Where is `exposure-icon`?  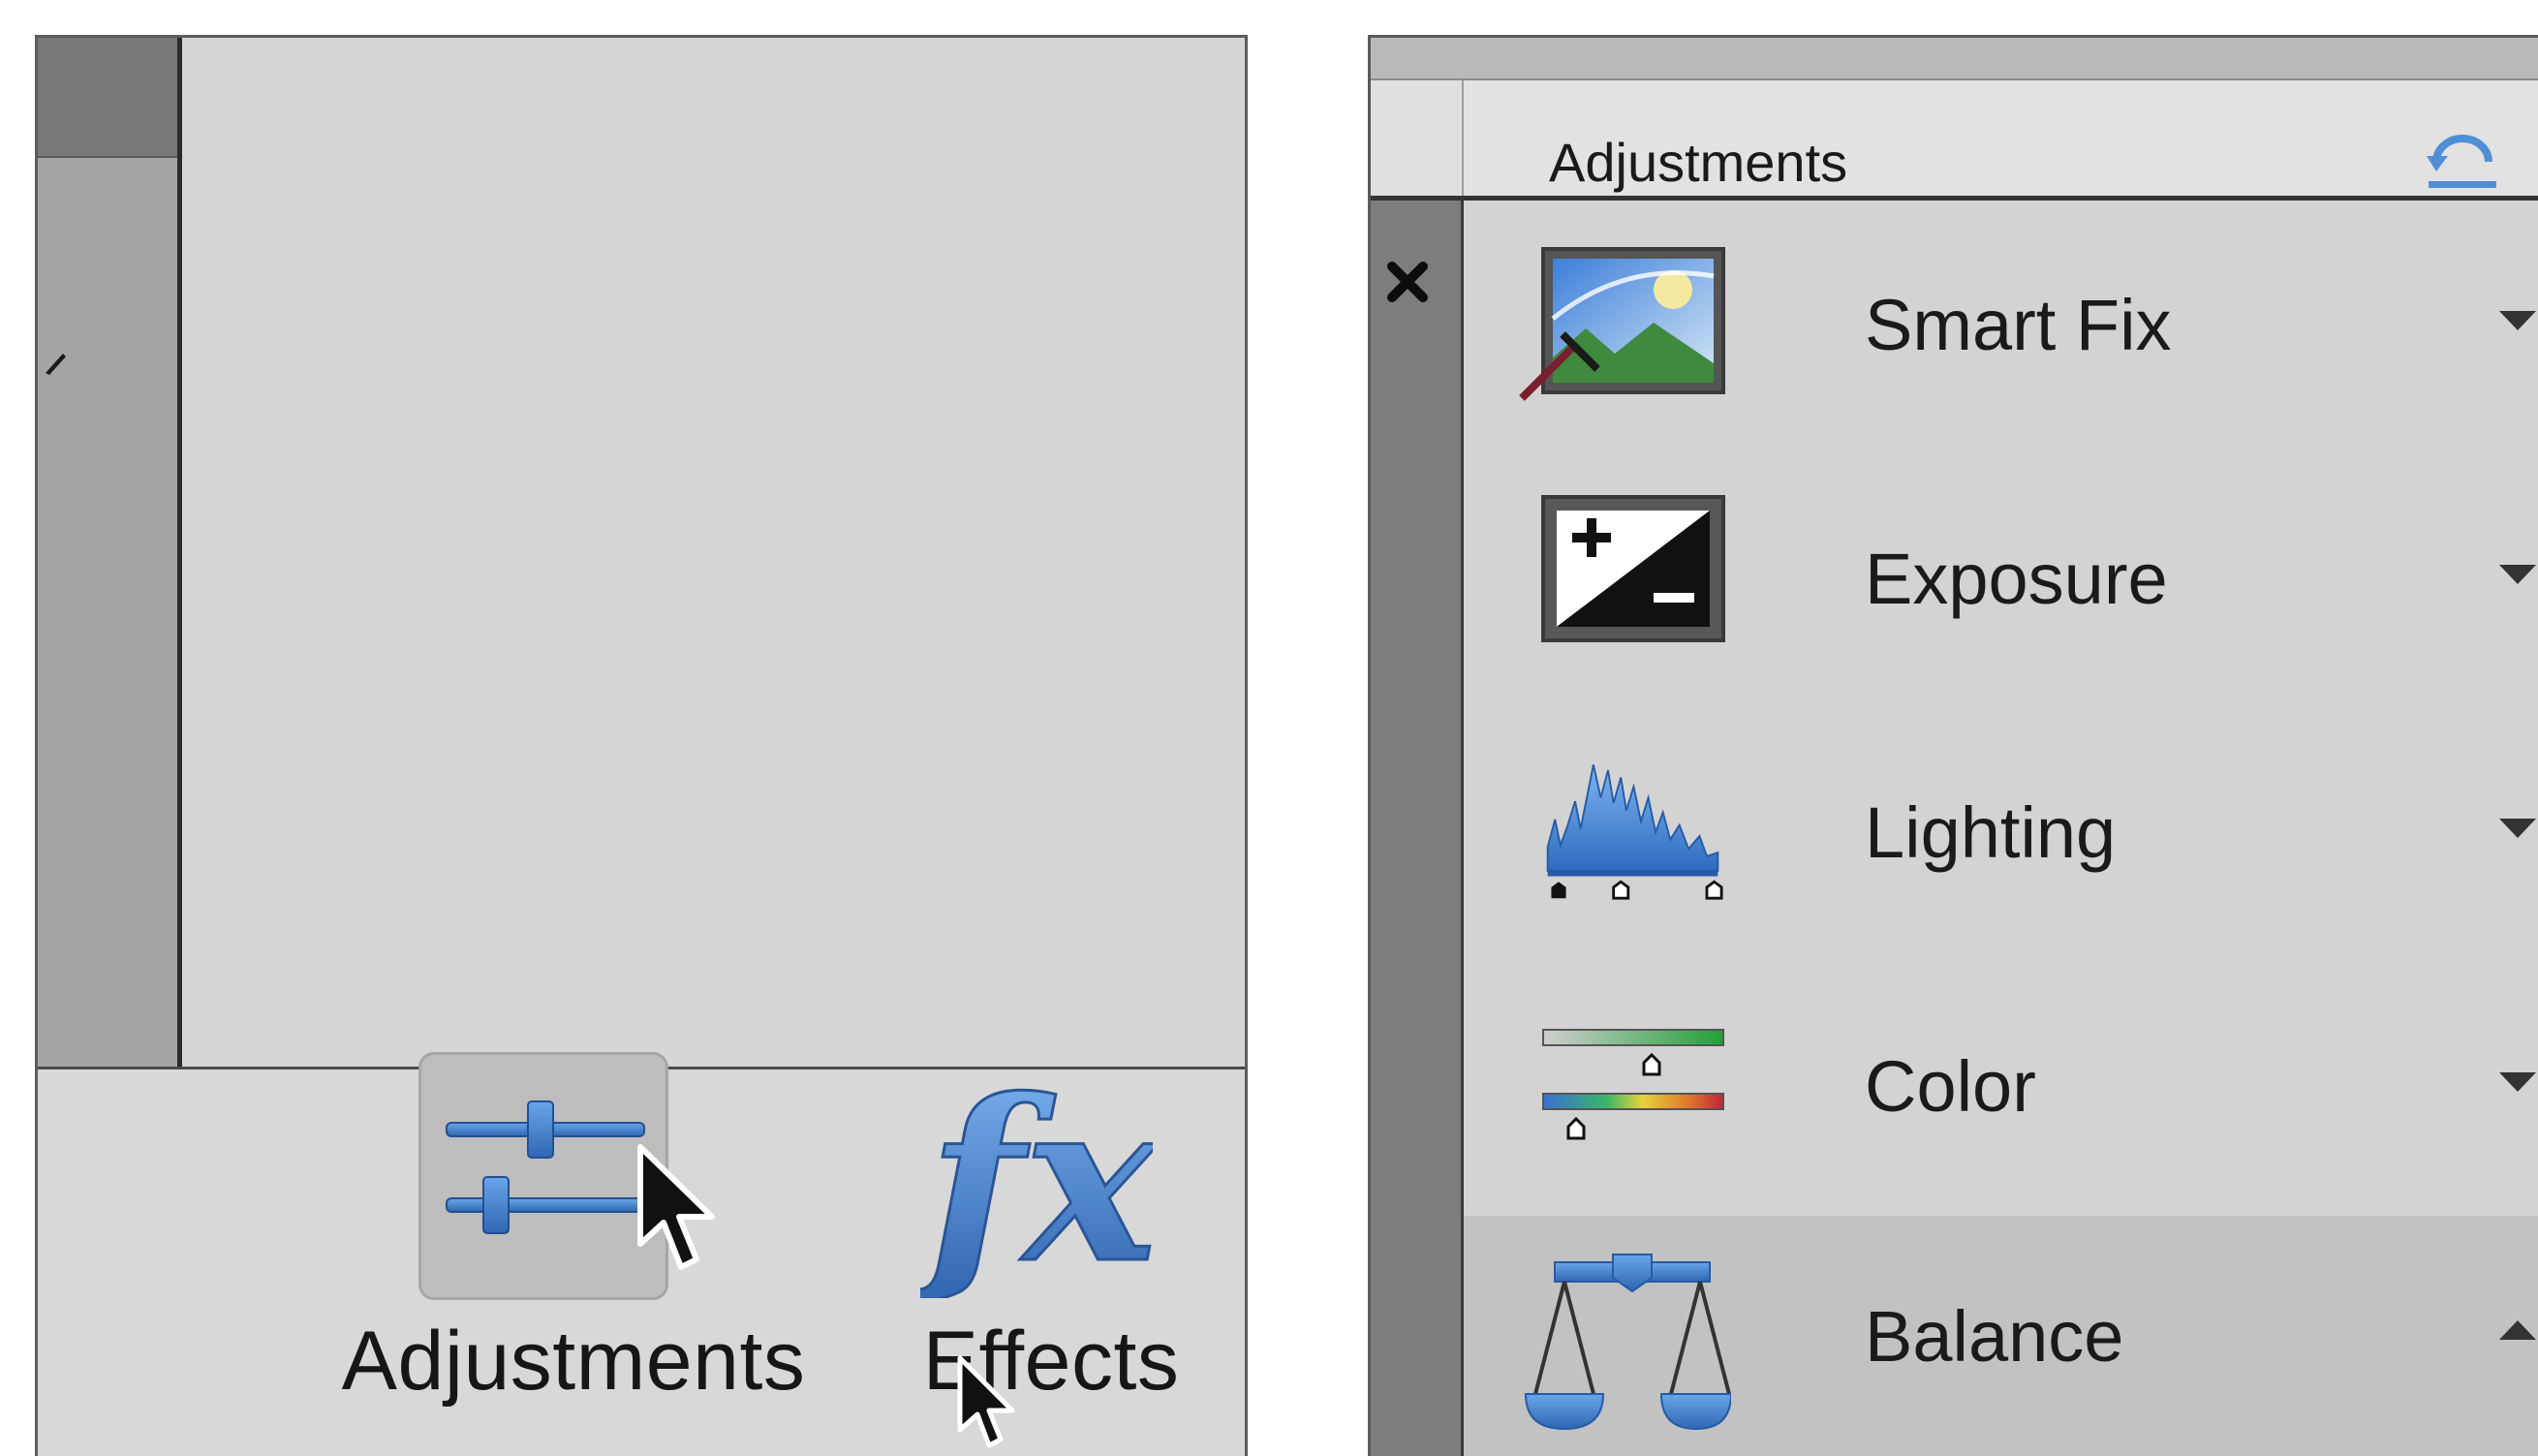
exposure-icon is located at coordinates (1633, 569).